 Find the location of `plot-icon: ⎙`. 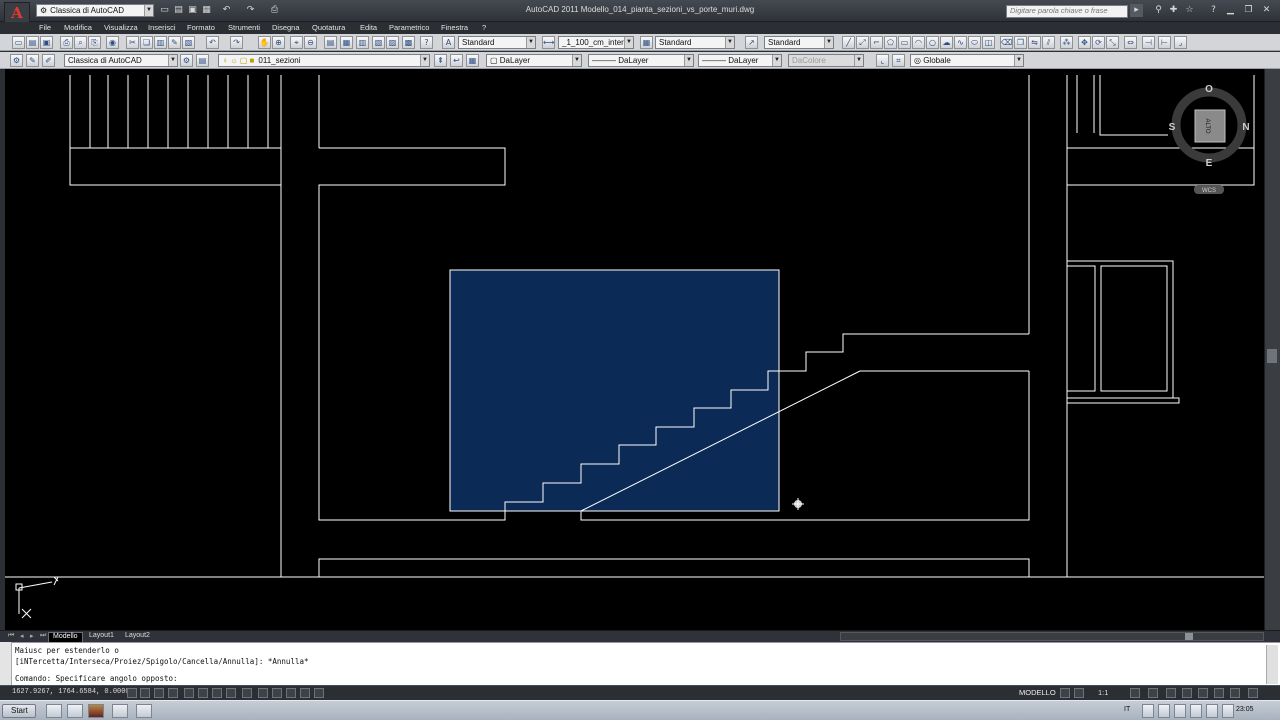

plot-icon: ⎙ is located at coordinates (66, 42).